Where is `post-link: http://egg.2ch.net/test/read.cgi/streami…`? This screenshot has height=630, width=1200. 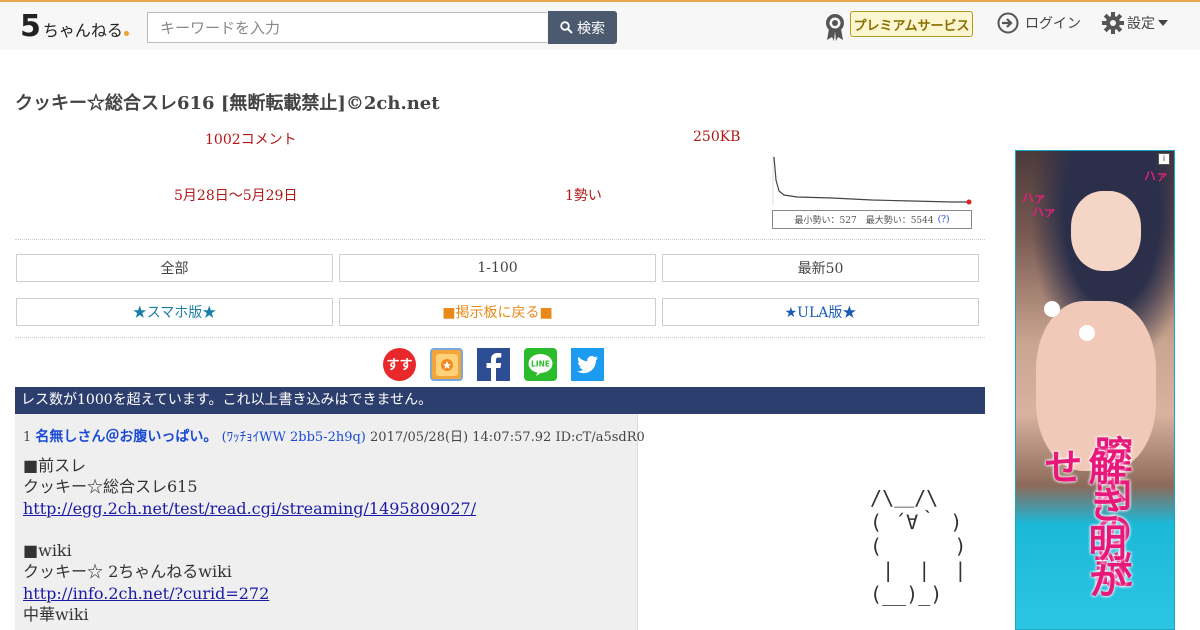
post-link: http://egg.2ch.net/test/read.cgi/streami… is located at coordinates (249, 508).